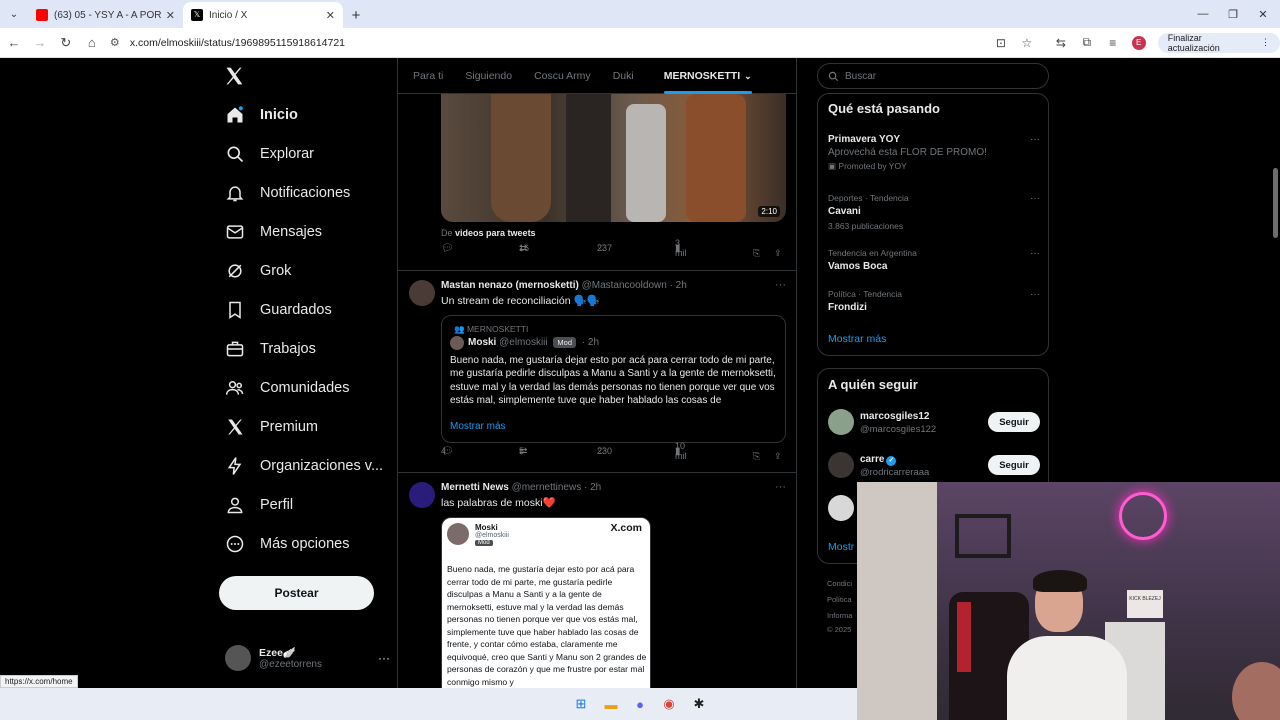 This screenshot has height=720, width=1280. I want to click on scrollbar, so click(1275, 270).